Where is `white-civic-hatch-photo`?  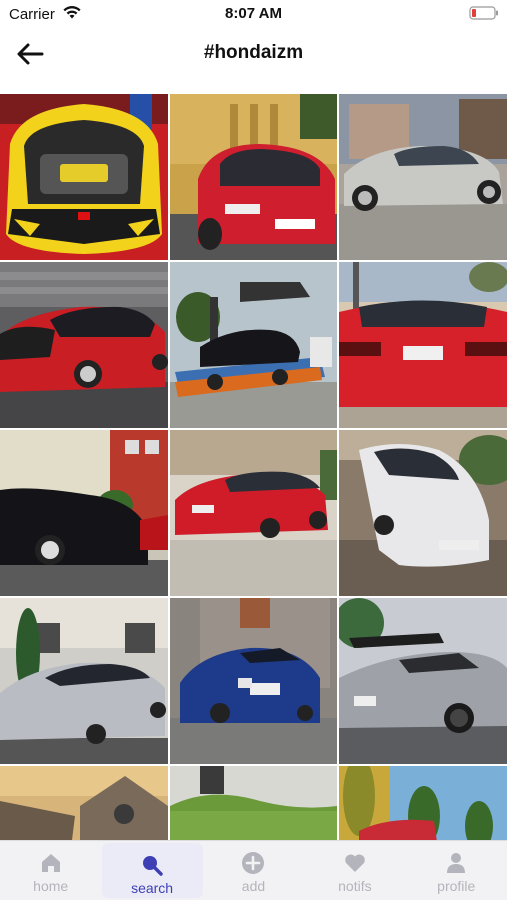 white-civic-hatch-photo is located at coordinates (423, 513).